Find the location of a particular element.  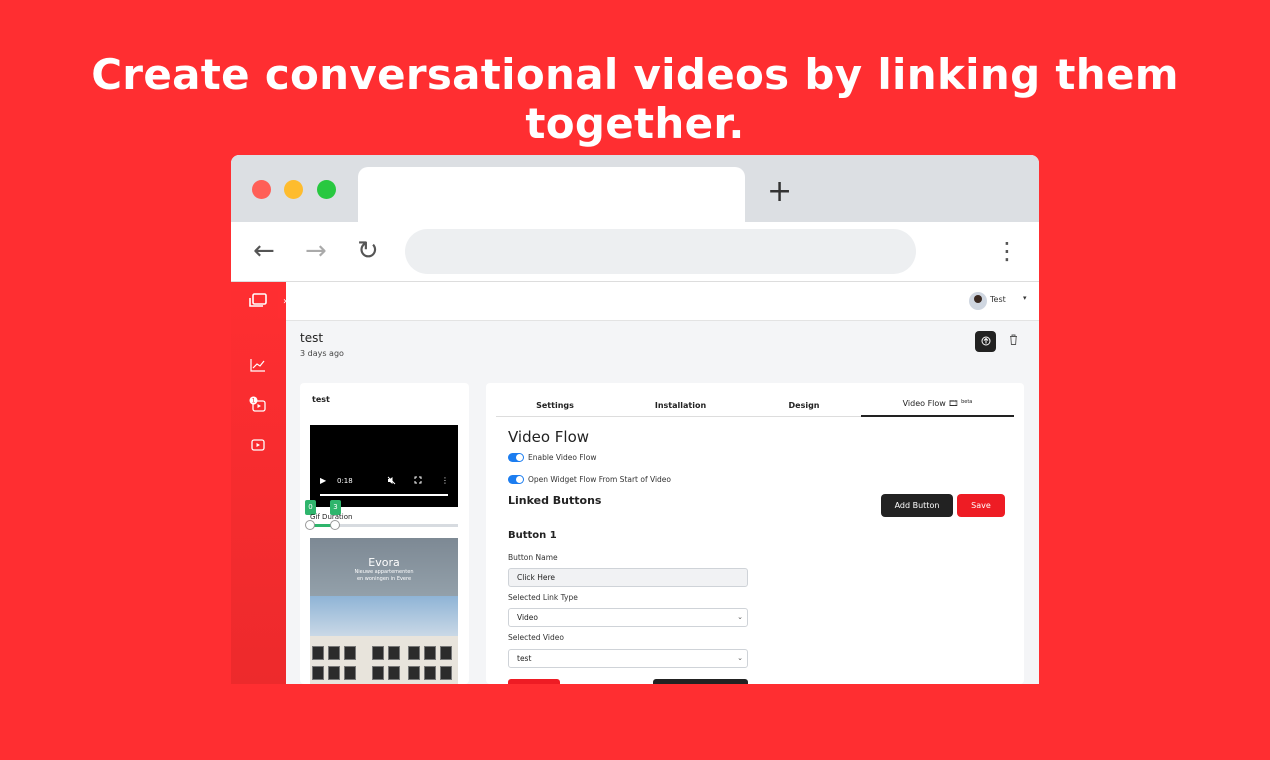

maximize-window-dot is located at coordinates (326, 189).